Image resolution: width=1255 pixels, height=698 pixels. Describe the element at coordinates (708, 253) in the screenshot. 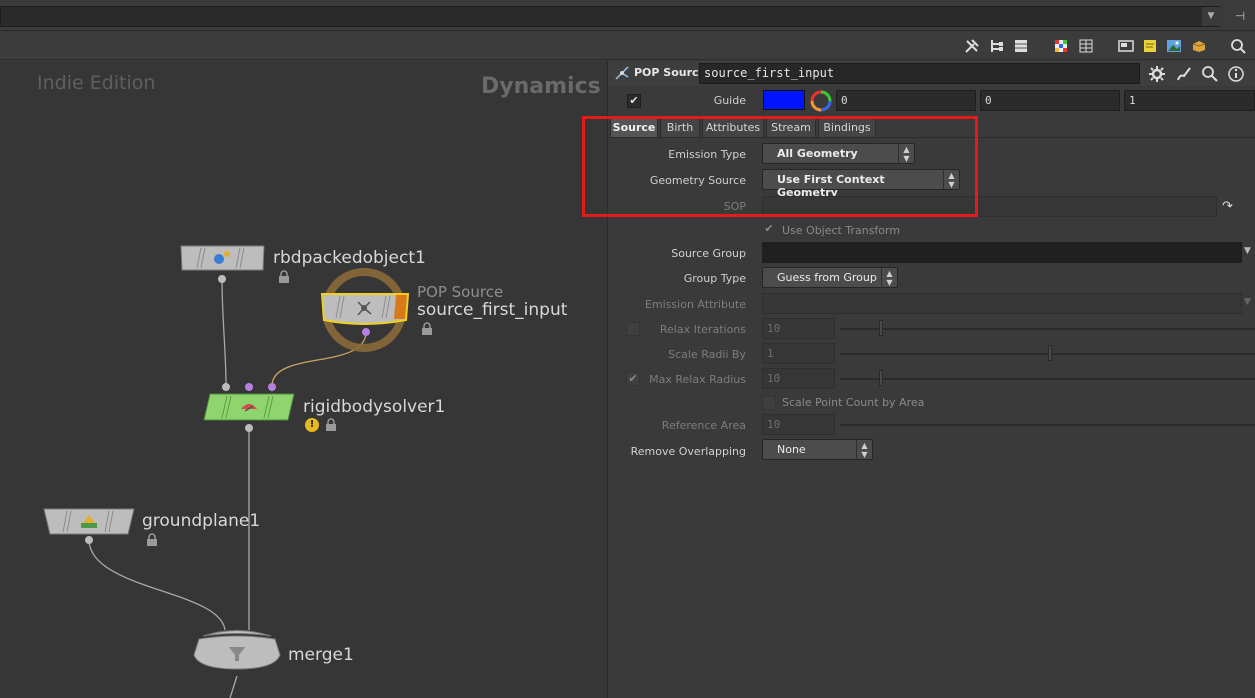

I see `source-group-label: Source Group` at that location.